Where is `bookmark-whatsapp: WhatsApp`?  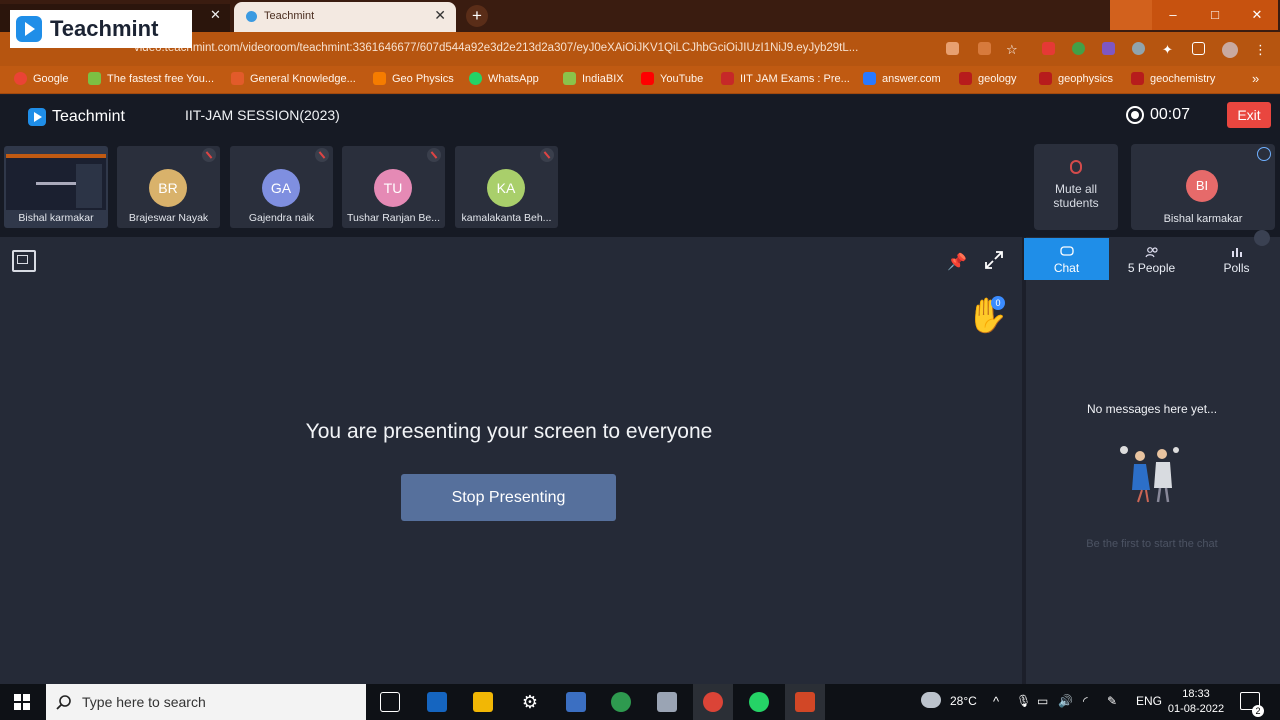 bookmark-whatsapp: WhatsApp is located at coordinates (504, 78).